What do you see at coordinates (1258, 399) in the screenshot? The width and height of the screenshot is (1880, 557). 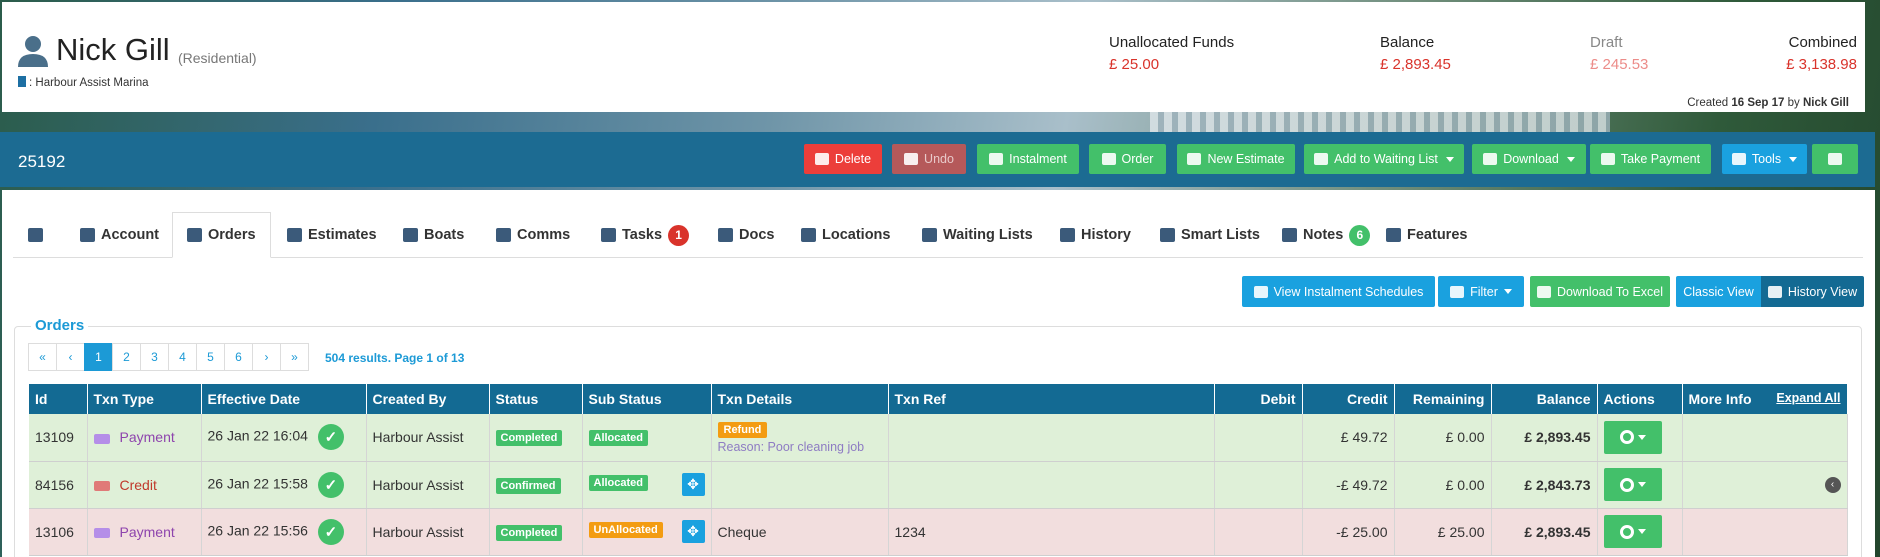 I see `col-debit: Debit` at bounding box center [1258, 399].